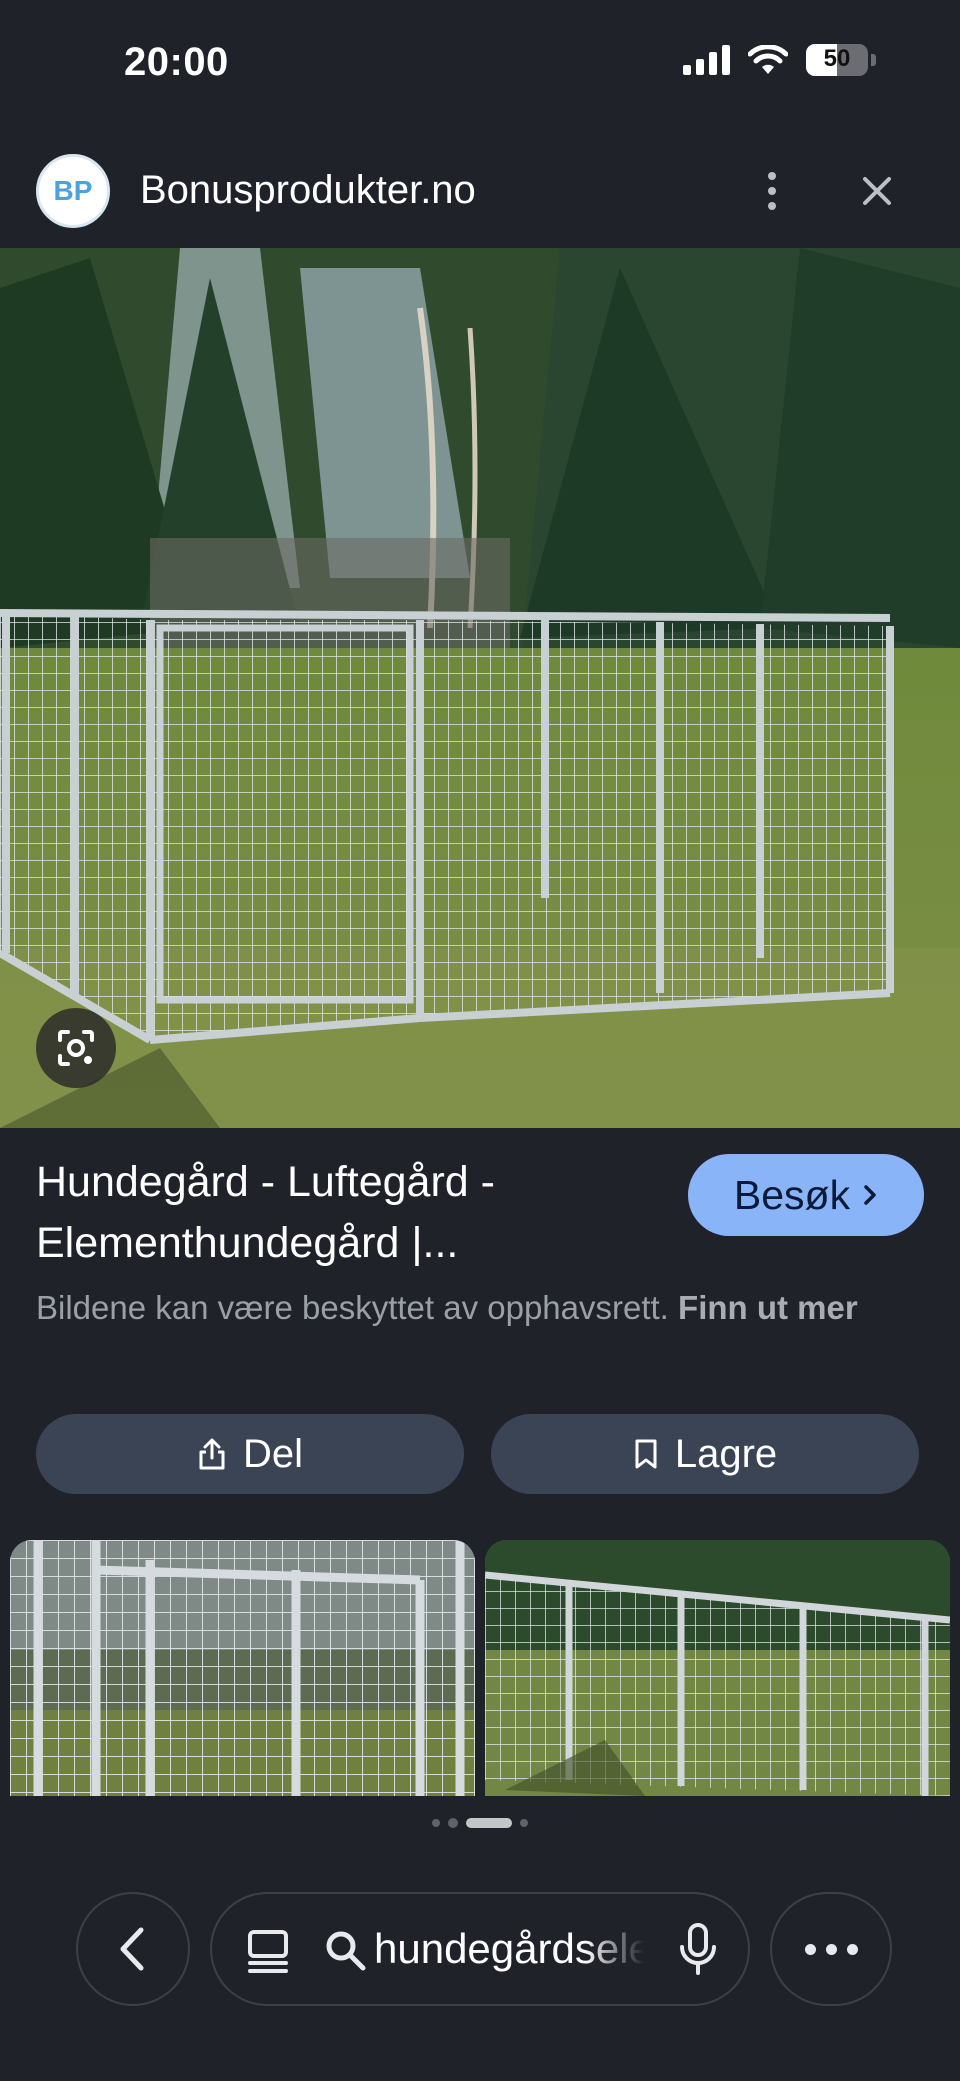  I want to click on mic-icon, so click(698, 1949).